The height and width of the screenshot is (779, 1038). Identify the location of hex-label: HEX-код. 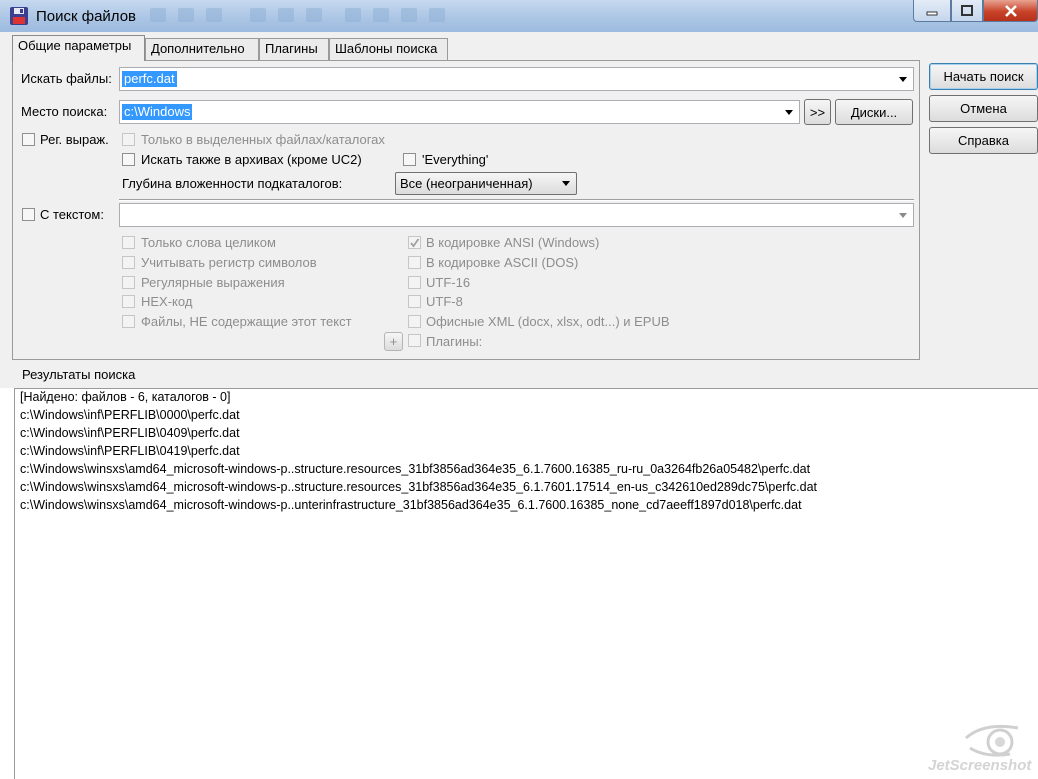
(167, 301).